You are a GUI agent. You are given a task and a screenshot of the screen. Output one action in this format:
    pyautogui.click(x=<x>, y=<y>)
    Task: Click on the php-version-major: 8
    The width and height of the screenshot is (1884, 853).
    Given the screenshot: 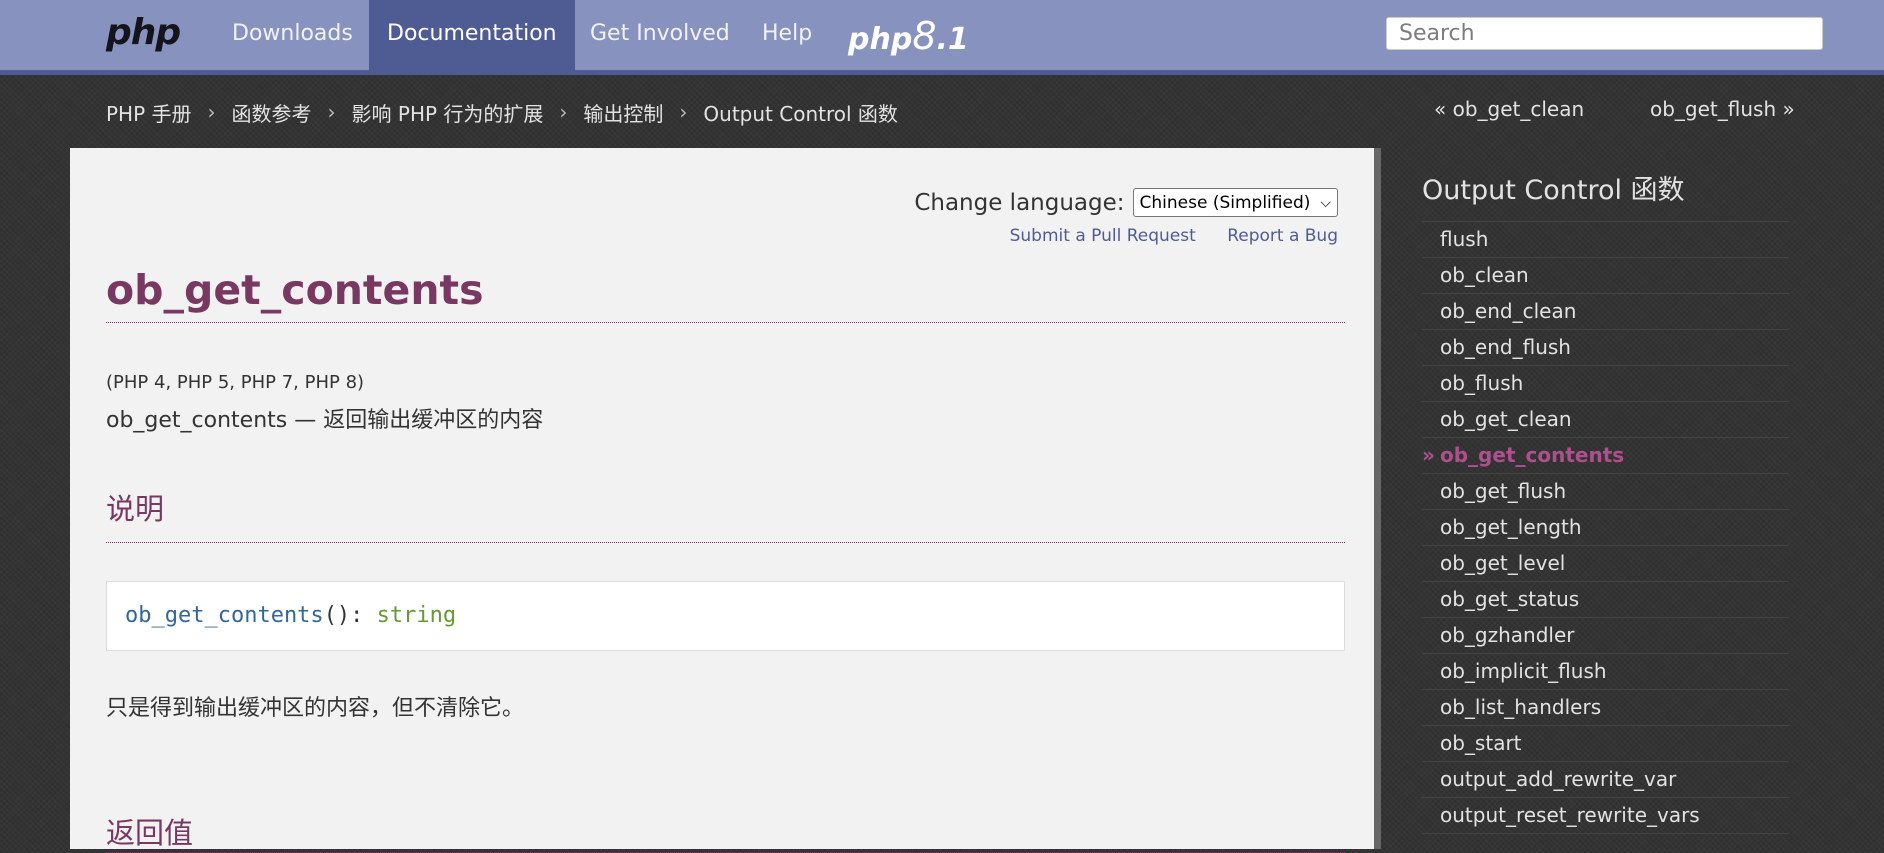 What is the action you would take?
    pyautogui.click(x=924, y=36)
    